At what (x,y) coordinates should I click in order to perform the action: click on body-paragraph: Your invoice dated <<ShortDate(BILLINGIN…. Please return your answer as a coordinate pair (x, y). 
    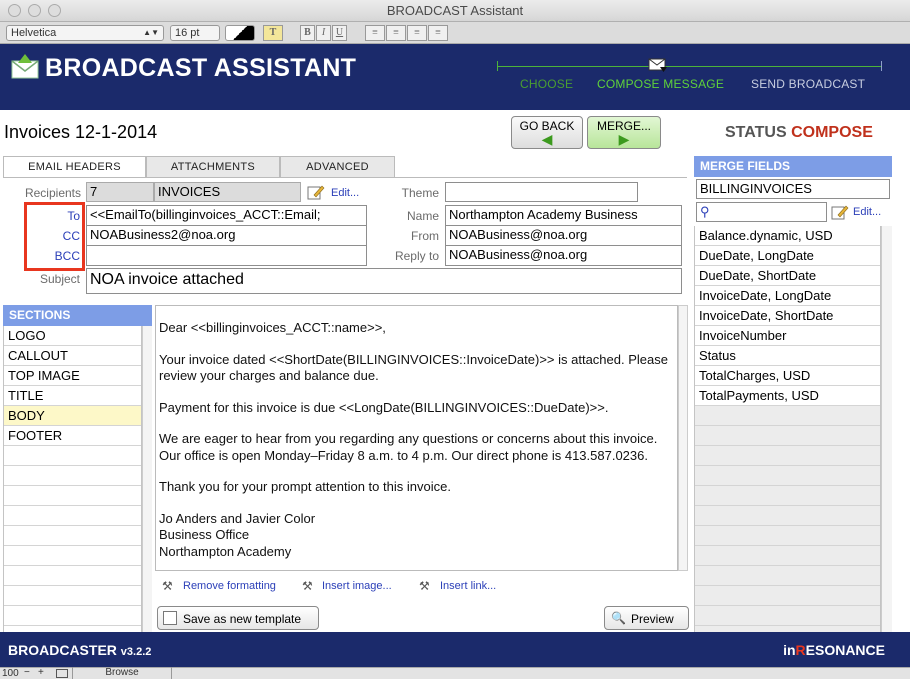
    Looking at the image, I should click on (413, 367).